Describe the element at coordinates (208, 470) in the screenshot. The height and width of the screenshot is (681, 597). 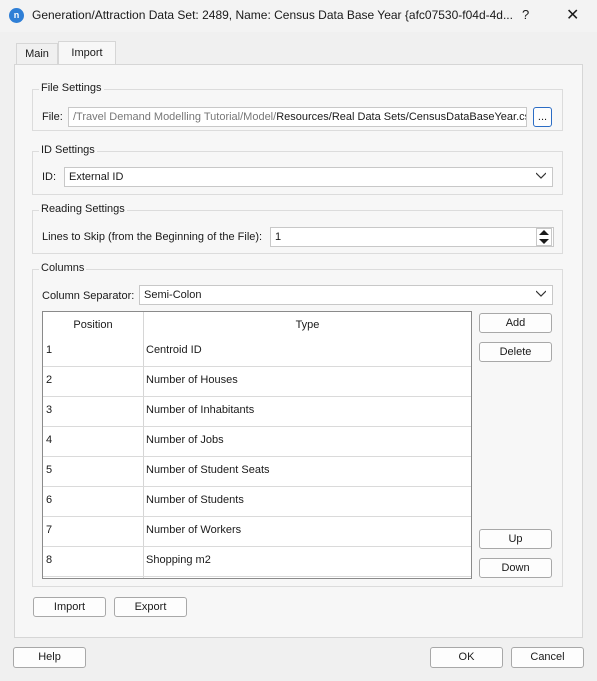
I see `row-type: Number of Student Seats` at that location.